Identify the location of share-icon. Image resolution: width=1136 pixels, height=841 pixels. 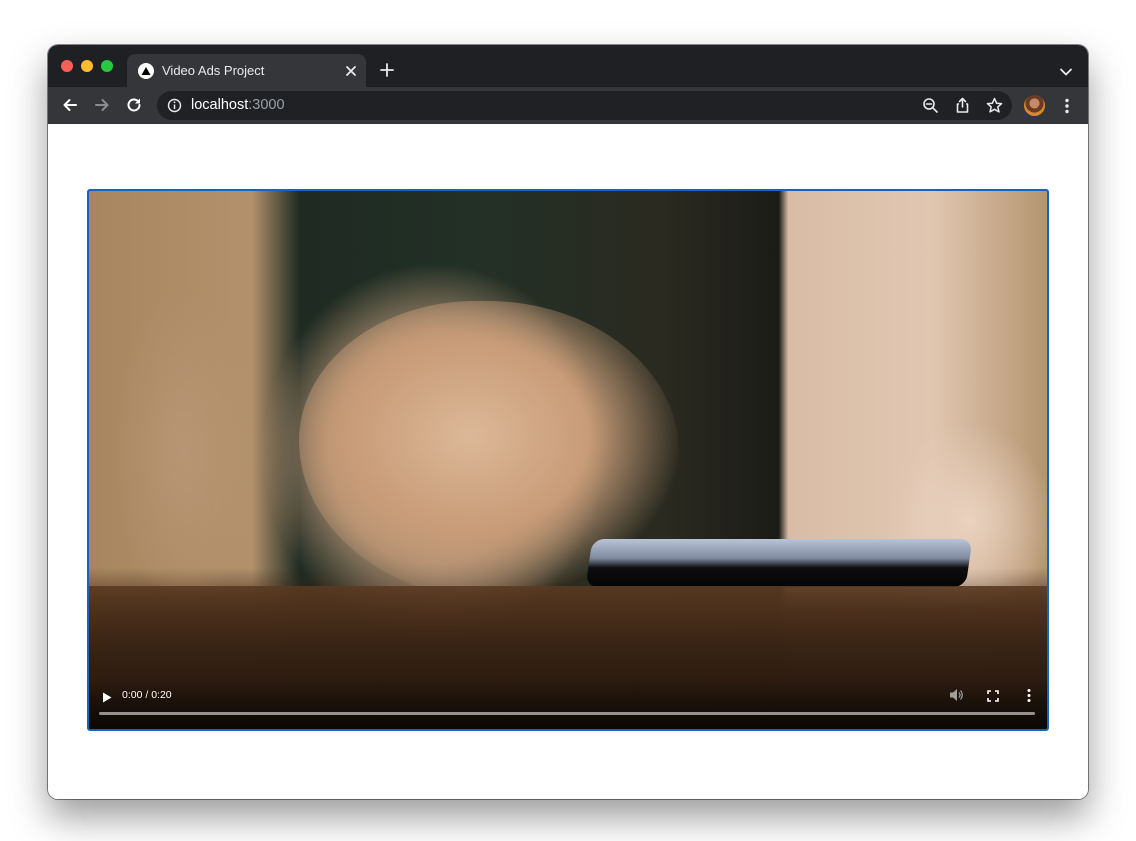
(962, 105).